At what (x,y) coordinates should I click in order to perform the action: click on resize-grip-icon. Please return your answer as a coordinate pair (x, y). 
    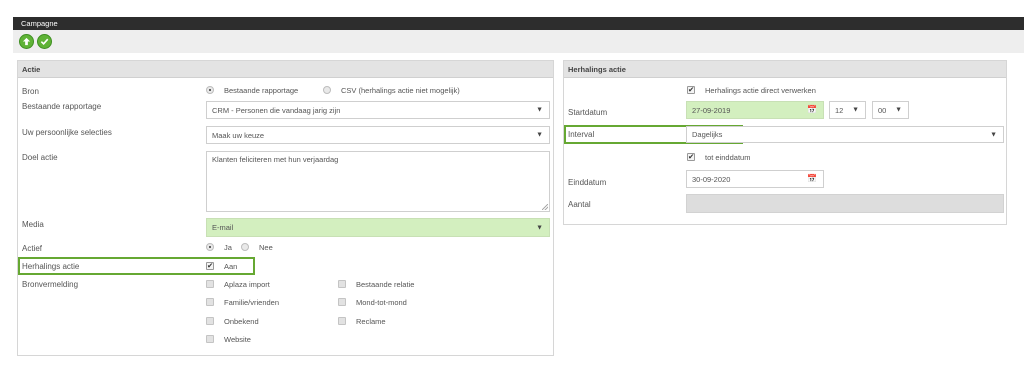
    Looking at the image, I should click on (545, 207).